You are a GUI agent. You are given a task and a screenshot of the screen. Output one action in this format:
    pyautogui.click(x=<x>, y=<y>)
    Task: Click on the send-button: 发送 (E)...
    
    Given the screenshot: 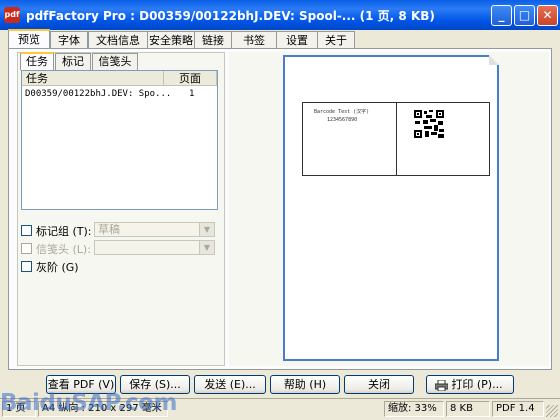 What is the action you would take?
    pyautogui.click(x=230, y=384)
    